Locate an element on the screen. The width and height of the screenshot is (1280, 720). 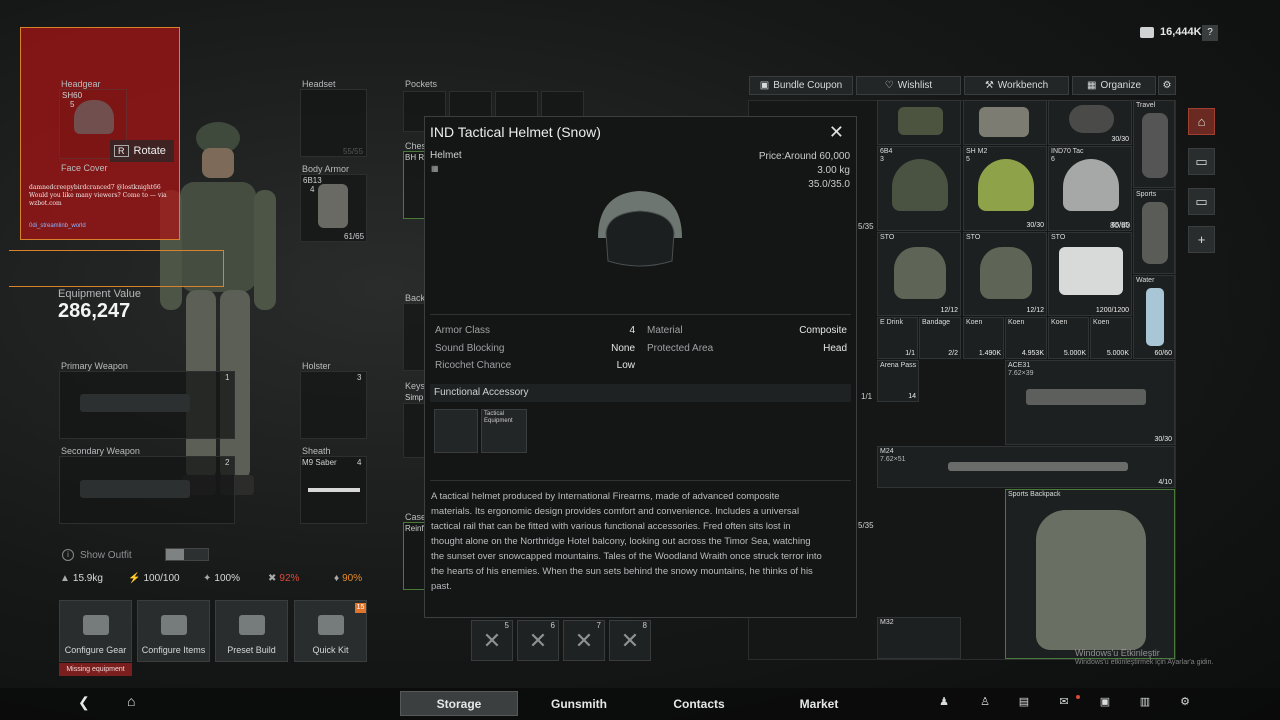
settings-gear-button: ⚙ is located at coordinates (1167, 85).